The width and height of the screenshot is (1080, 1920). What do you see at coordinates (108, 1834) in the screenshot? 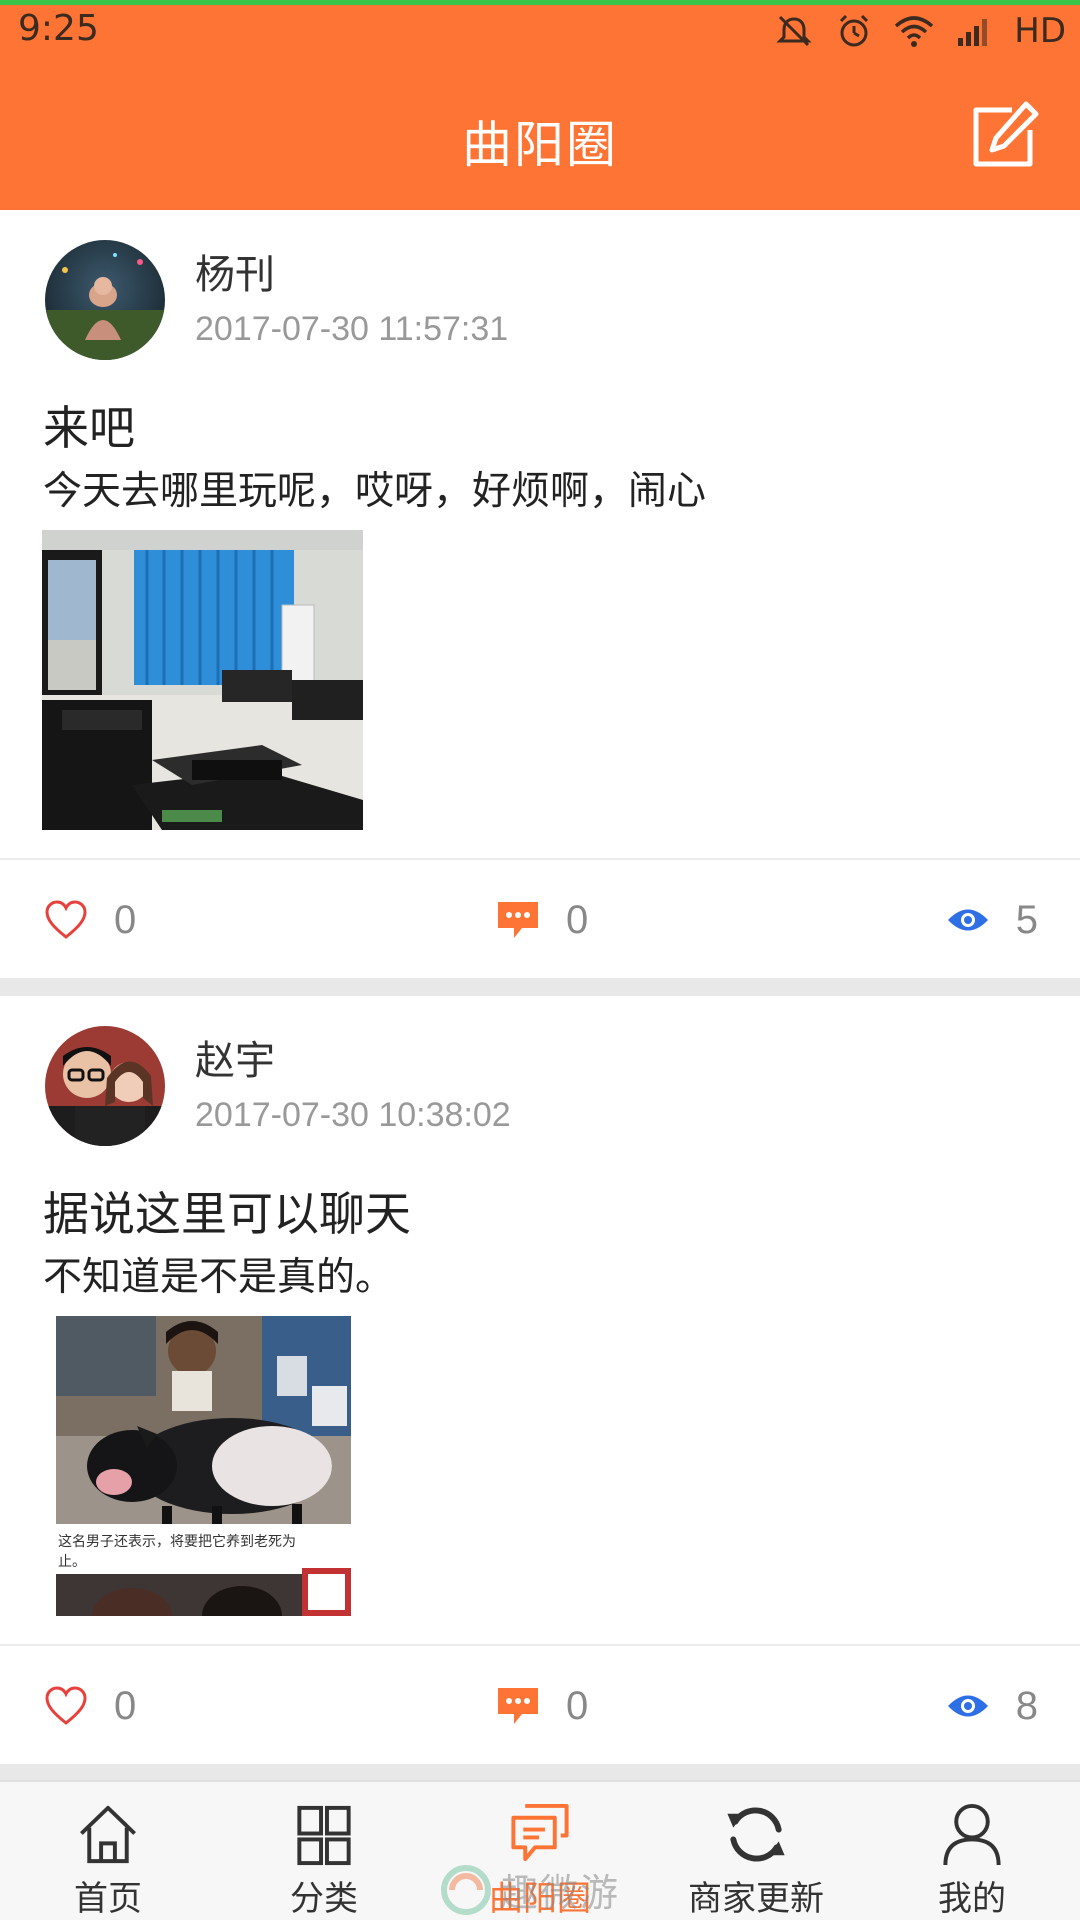
I see `home-icon` at bounding box center [108, 1834].